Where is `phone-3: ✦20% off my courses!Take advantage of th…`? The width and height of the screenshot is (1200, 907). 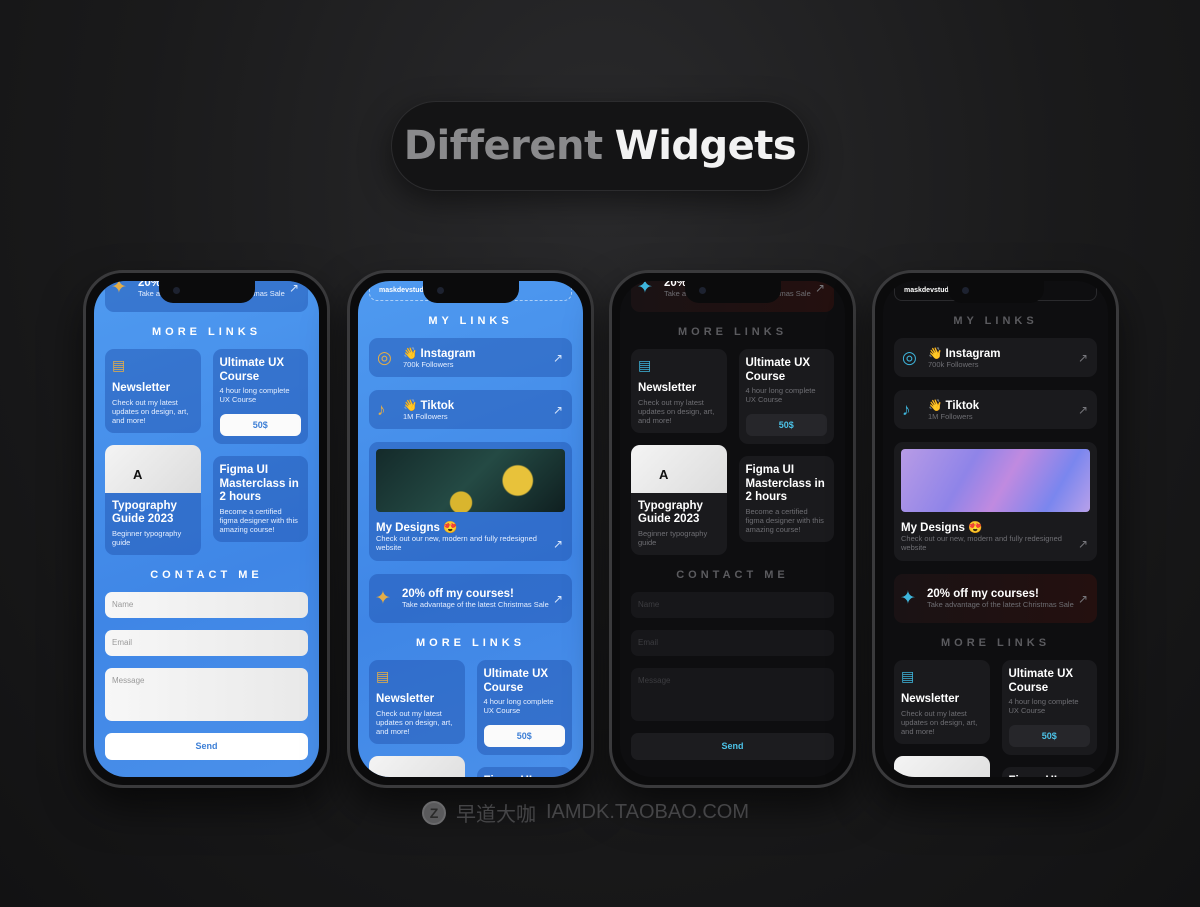
phone-3: ✦20% off my courses!Take advantage of th… is located at coordinates (732, 529).